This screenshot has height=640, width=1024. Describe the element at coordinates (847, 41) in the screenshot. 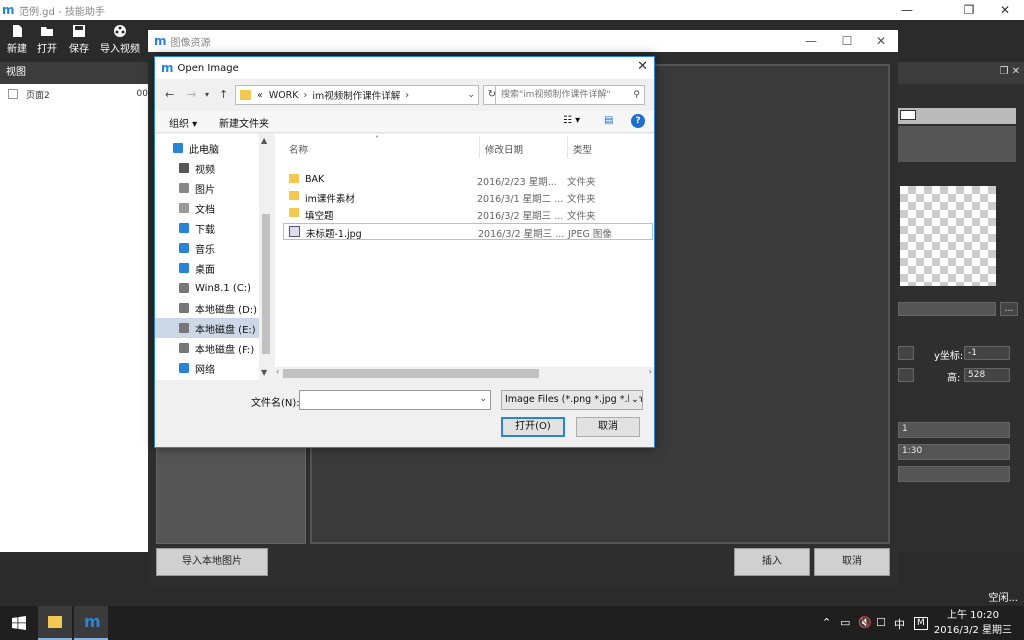

I see `resource-maximize-button: ☐` at that location.